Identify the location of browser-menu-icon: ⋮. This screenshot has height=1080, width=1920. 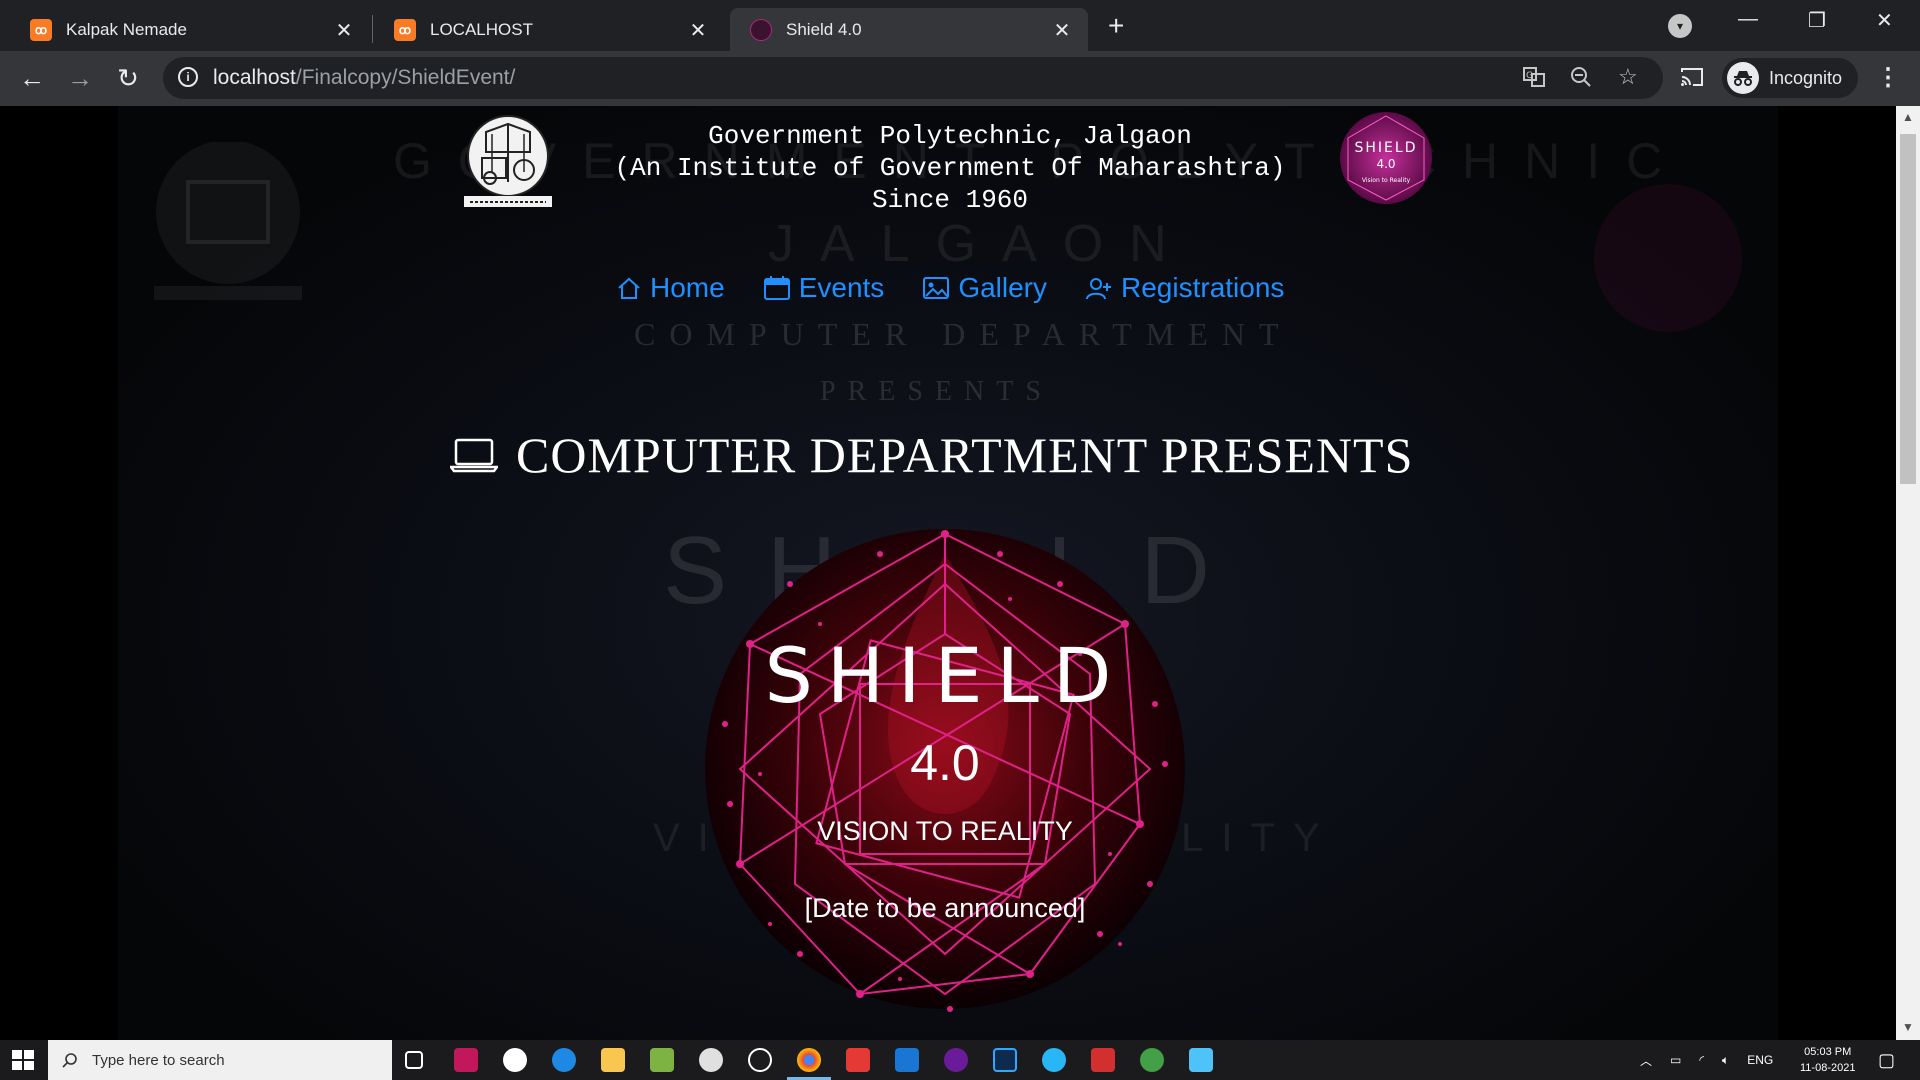
(1888, 77).